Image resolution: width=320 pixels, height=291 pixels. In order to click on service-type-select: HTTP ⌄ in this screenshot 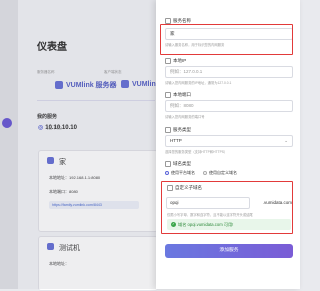, I will do `click(229, 141)`.